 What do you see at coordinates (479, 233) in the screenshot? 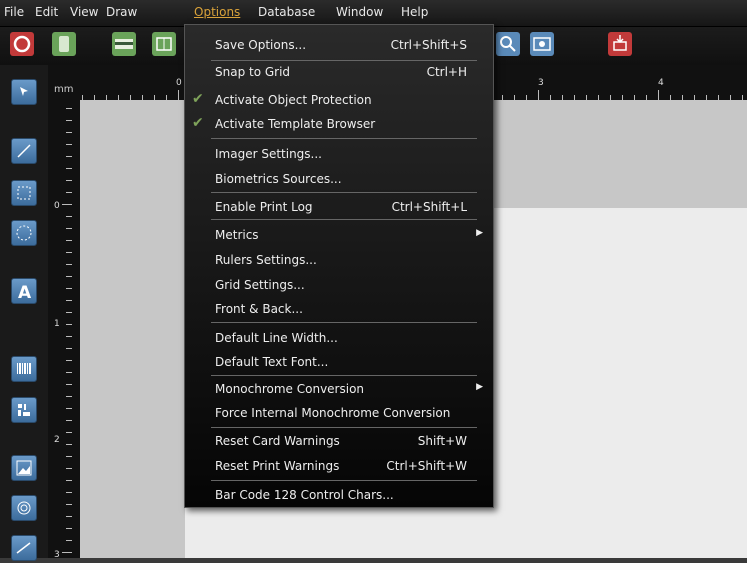
I see `submenu-arrow-icon: ▶` at bounding box center [479, 233].